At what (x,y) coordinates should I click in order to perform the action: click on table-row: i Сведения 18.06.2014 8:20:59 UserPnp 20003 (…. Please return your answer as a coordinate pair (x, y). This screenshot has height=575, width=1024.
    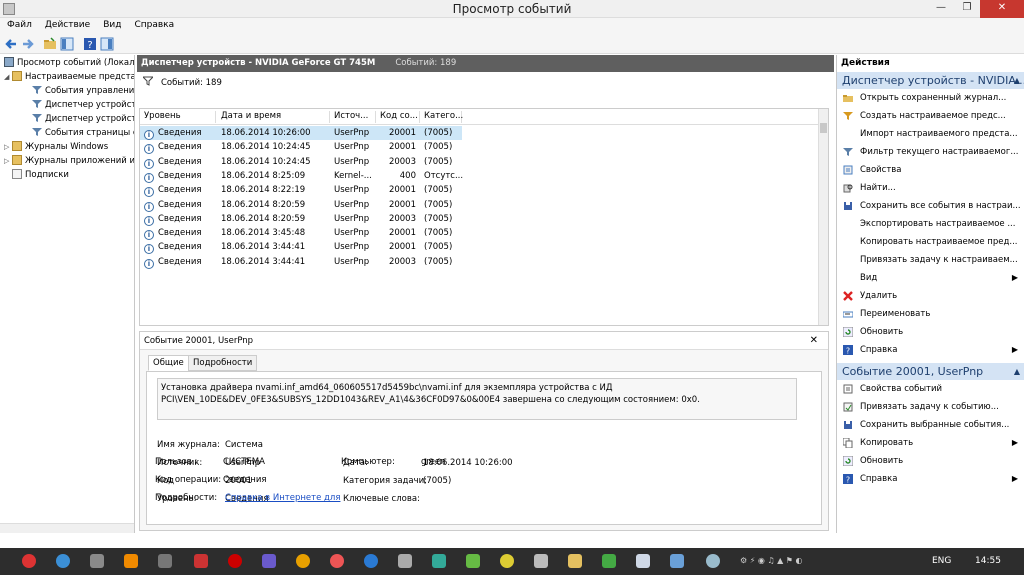
    Looking at the image, I should click on (301, 219).